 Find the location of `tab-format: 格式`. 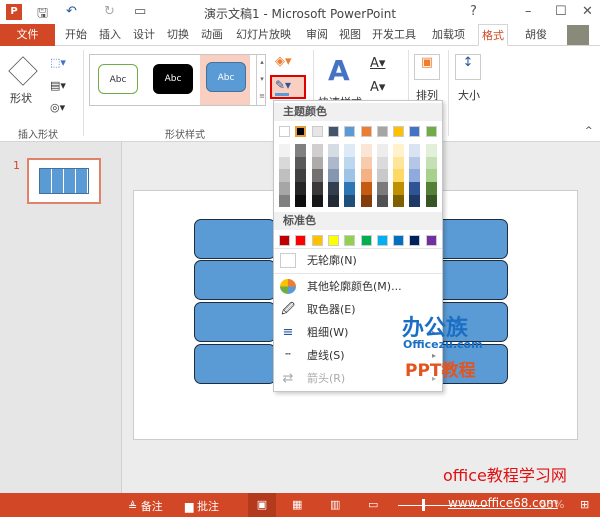

tab-format: 格式 is located at coordinates (493, 35).